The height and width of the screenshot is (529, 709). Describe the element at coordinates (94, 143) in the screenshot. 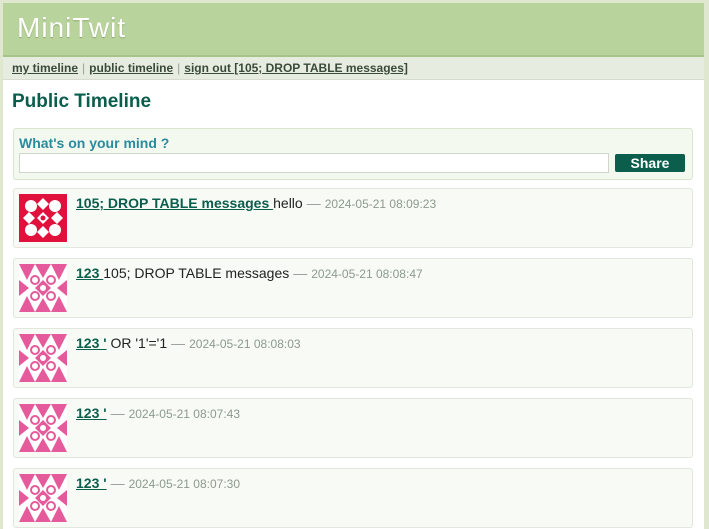

I see `twit-prompt: What's on your mind ?` at that location.